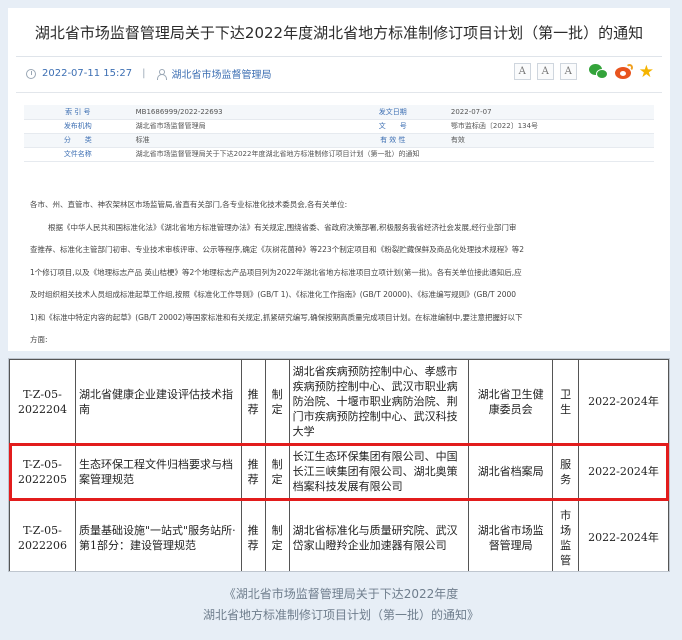 The height and width of the screenshot is (640, 682). I want to click on font-small-button: A, so click(568, 71).